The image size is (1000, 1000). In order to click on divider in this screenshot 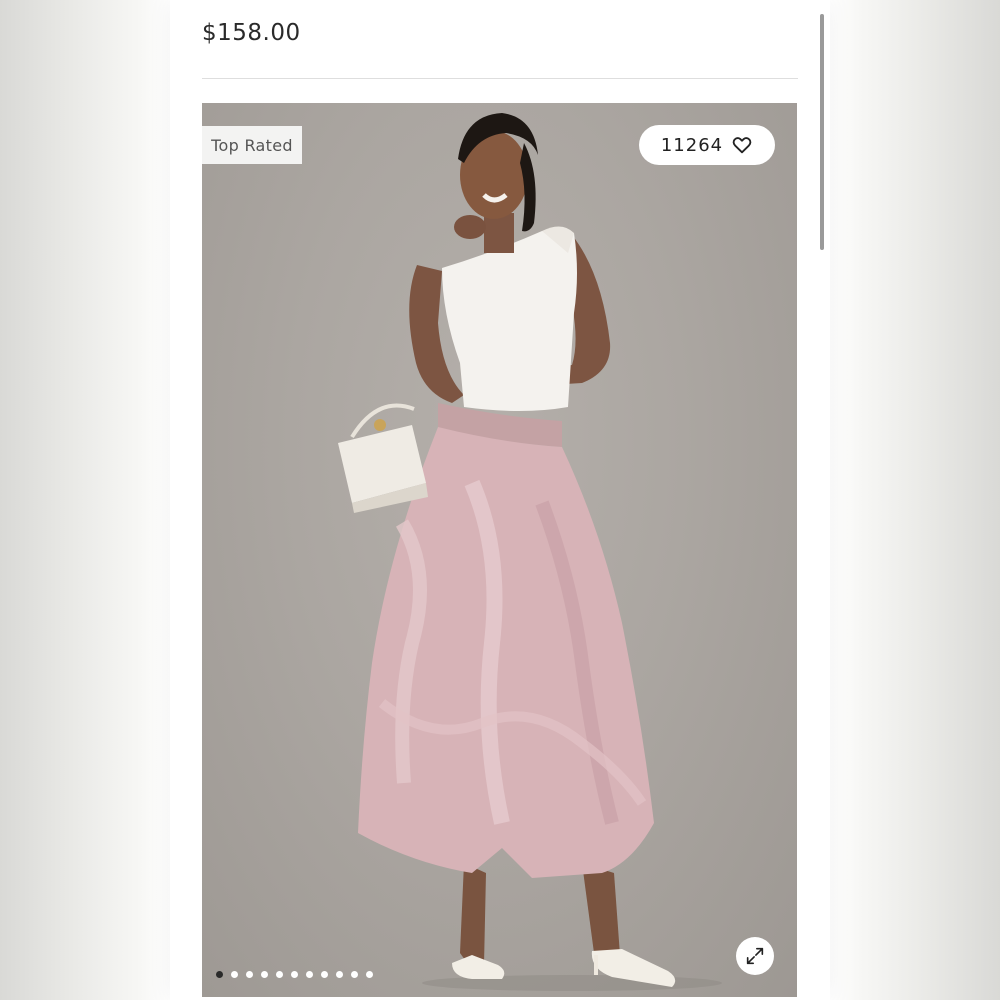, I will do `click(500, 78)`.